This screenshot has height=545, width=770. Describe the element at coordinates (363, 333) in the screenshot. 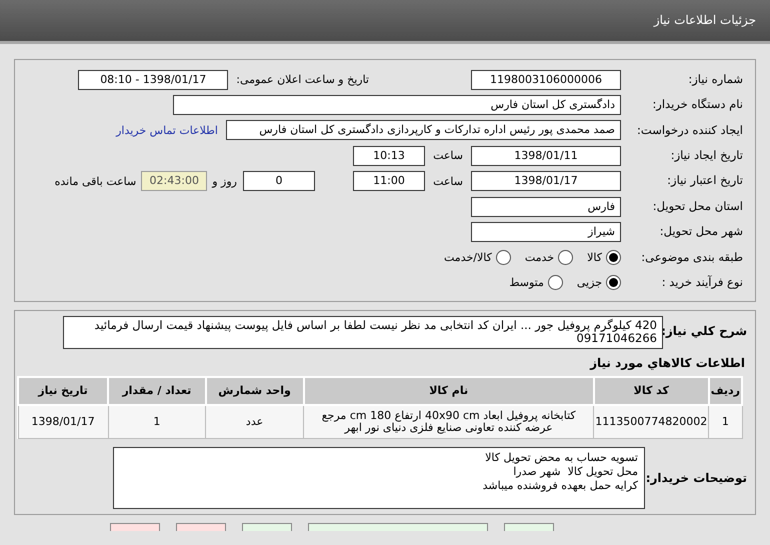

I see `summary-field: 420 کیلوگرم پروفیل جور ... ایران کد انتخابی مد نظر نیست لطفا بر اساس فایل پیوست پیشنهاد قیمت ارسال فرمائید 09171046266` at that location.